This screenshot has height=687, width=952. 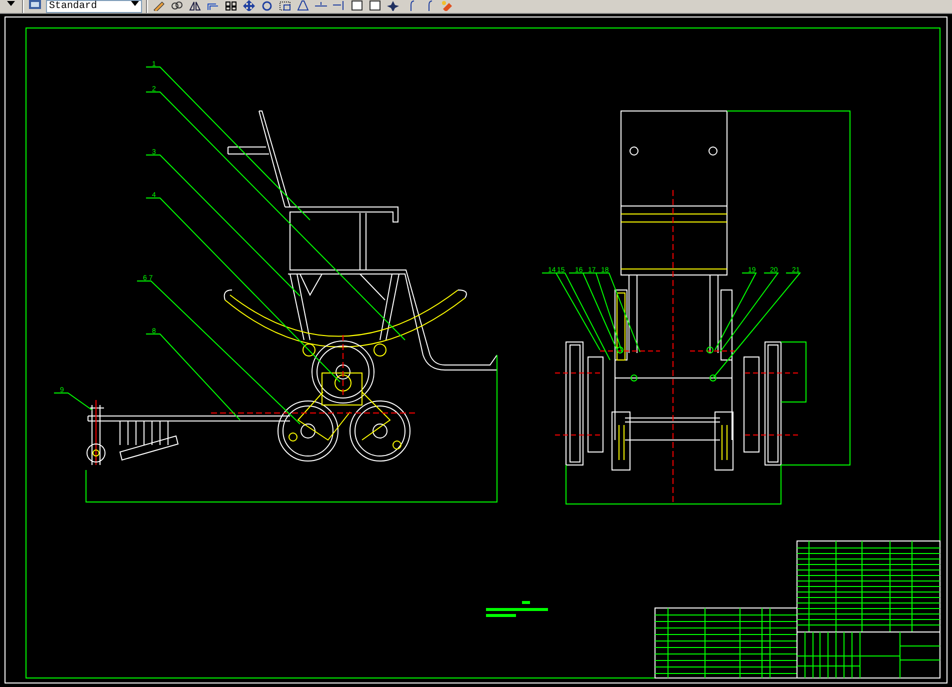 I want to click on leader-line, so click(x=73, y=401).